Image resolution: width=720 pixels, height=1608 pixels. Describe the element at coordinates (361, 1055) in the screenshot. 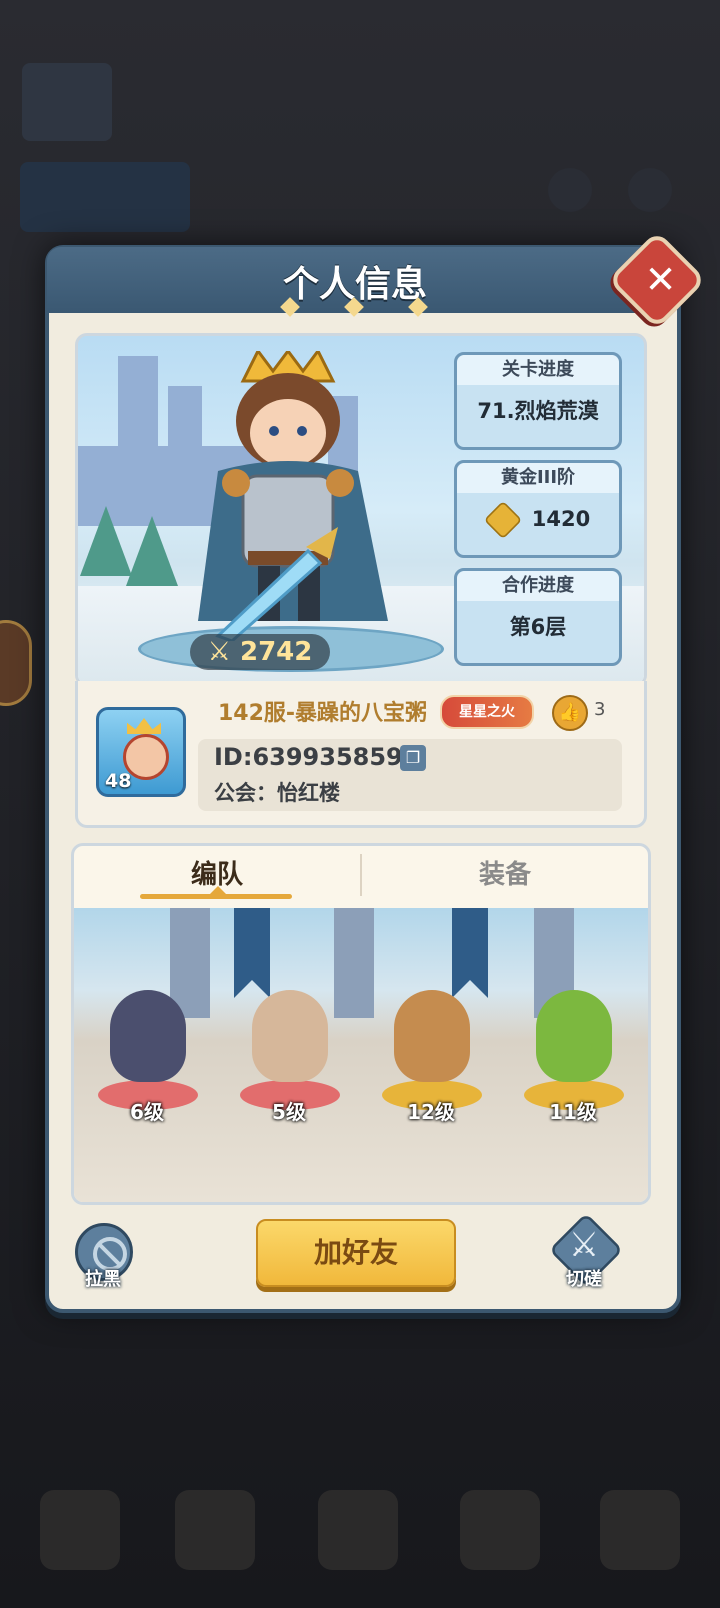

I see `team-arena: 6级 5级 12级 11级` at that location.